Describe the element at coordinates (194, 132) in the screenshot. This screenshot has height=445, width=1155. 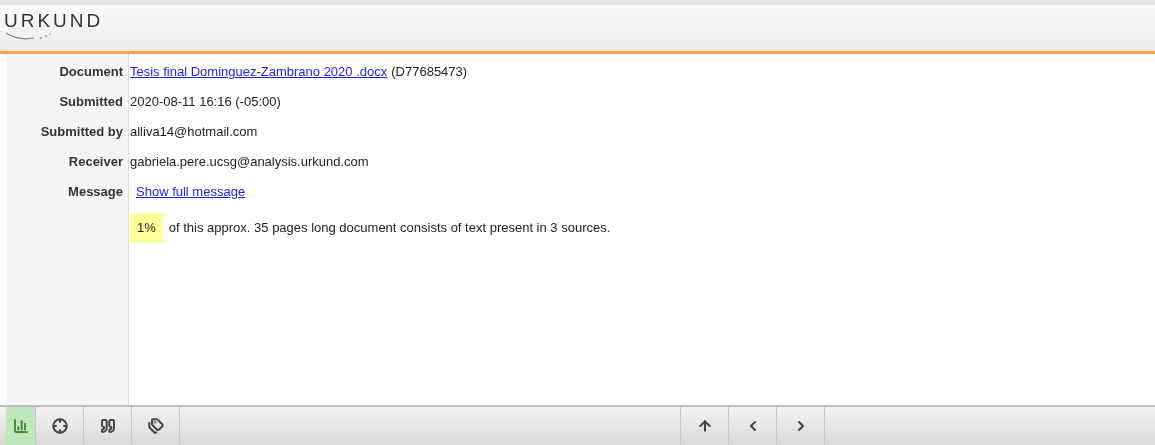
I see `field-value: alliva14@hotmail.com` at that location.